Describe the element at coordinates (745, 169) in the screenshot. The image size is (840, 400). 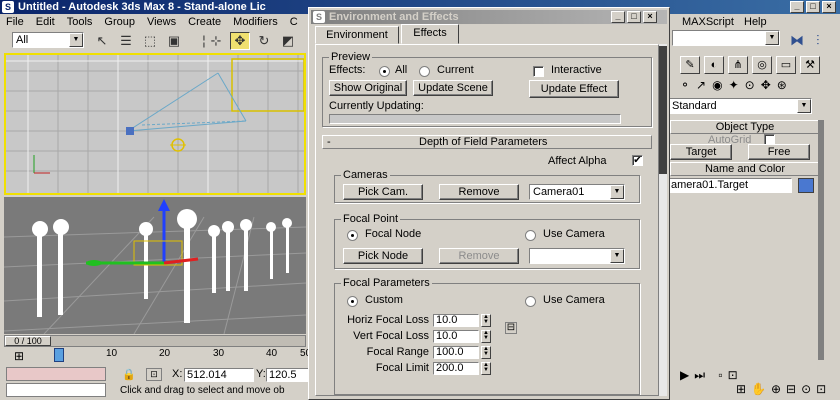
I see `name-and-color-rollout-header: Name and Color` at that location.